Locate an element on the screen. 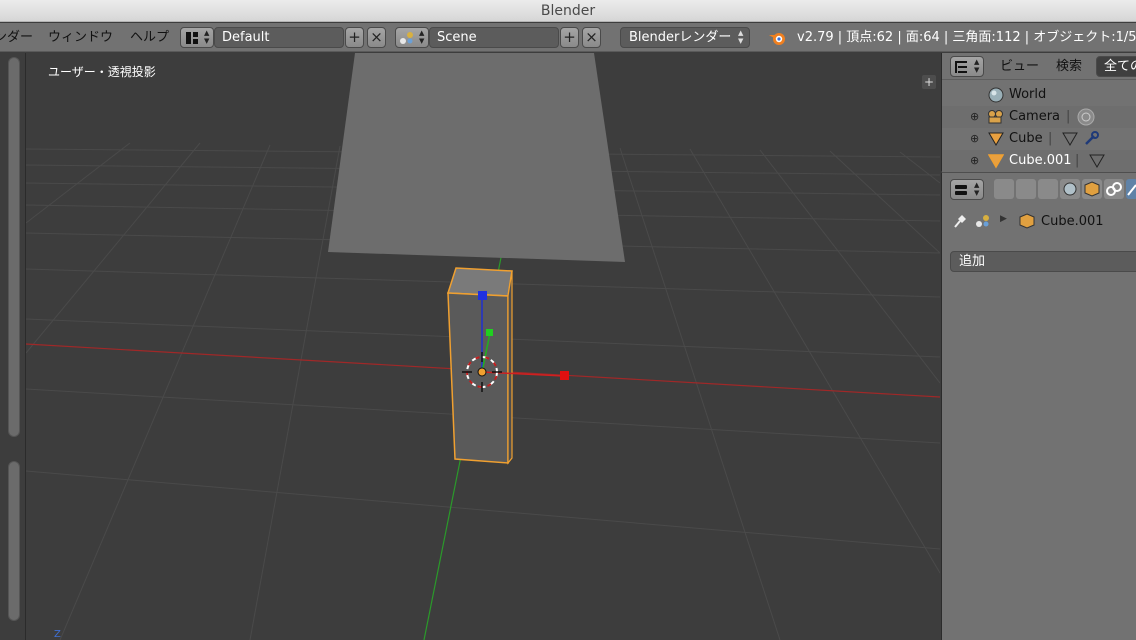 The width and height of the screenshot is (1136, 640). outliner-item-label: Cube is located at coordinates (1026, 138).